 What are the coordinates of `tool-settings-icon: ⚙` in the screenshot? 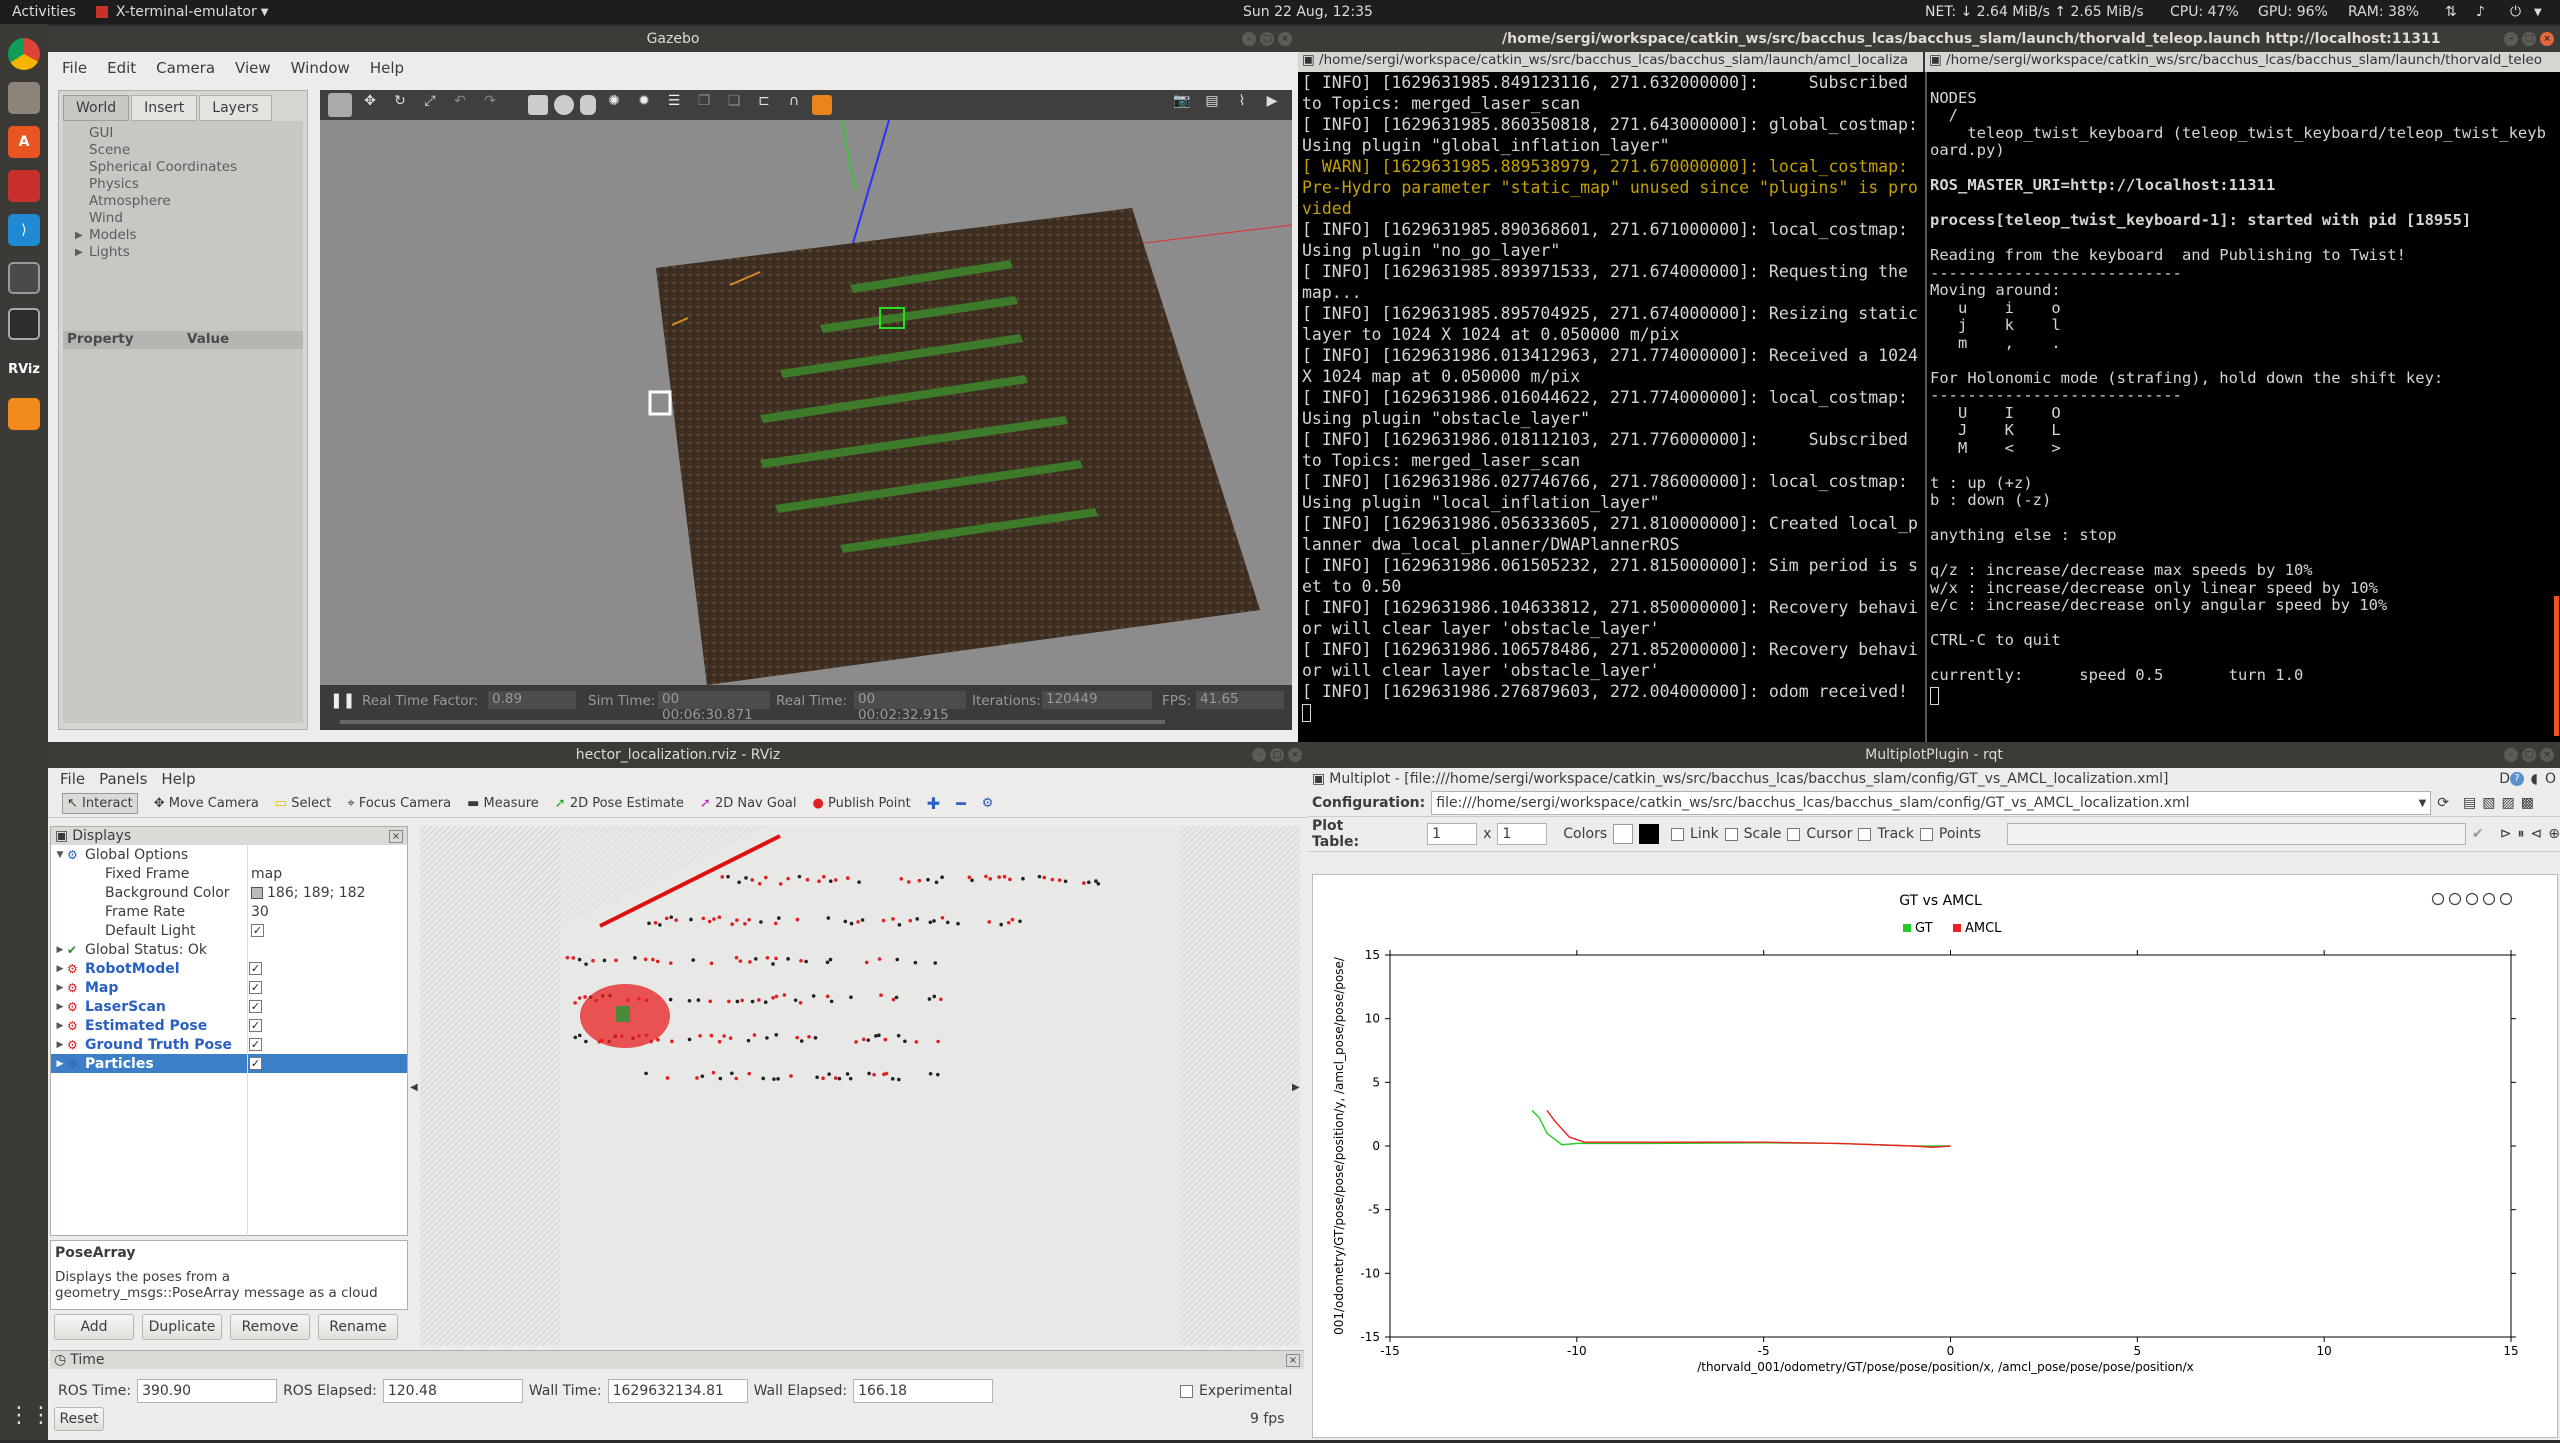 It's located at (988, 803).